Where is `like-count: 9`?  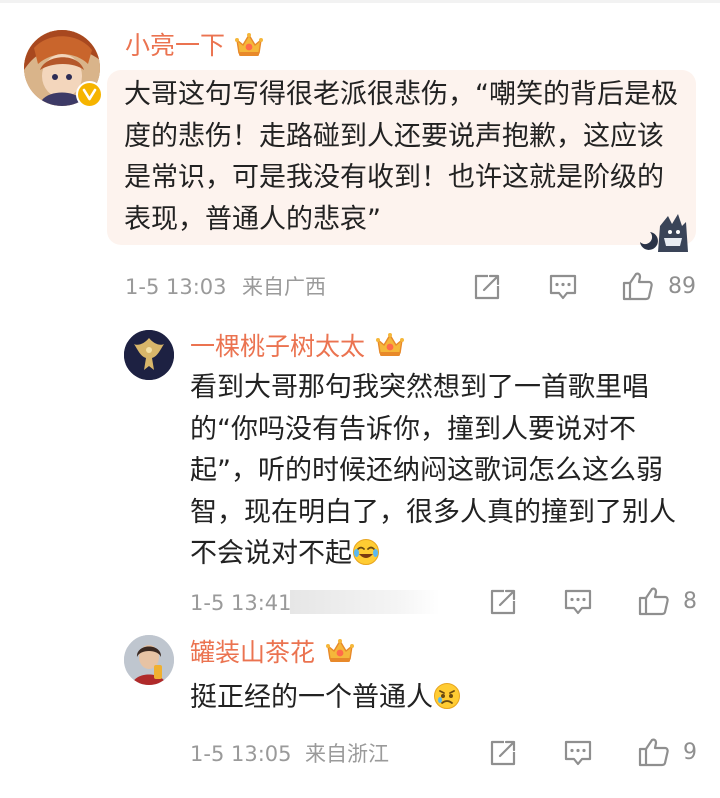 like-count: 9 is located at coordinates (690, 752).